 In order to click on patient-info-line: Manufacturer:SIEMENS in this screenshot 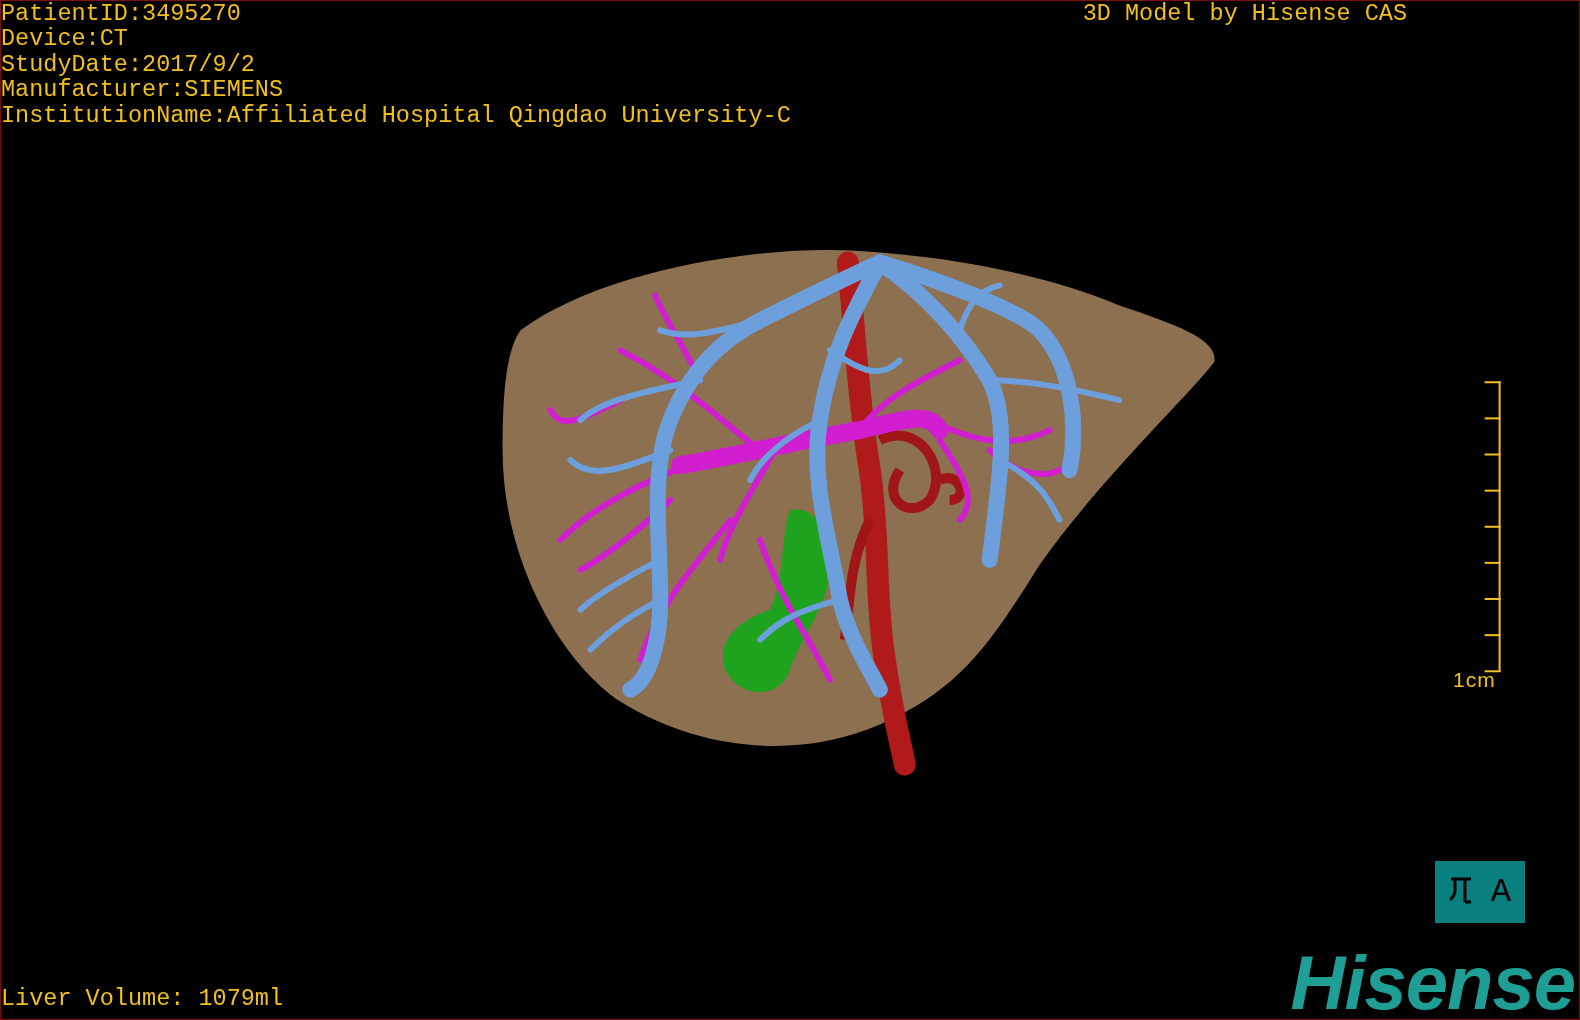, I will do `click(143, 90)`.